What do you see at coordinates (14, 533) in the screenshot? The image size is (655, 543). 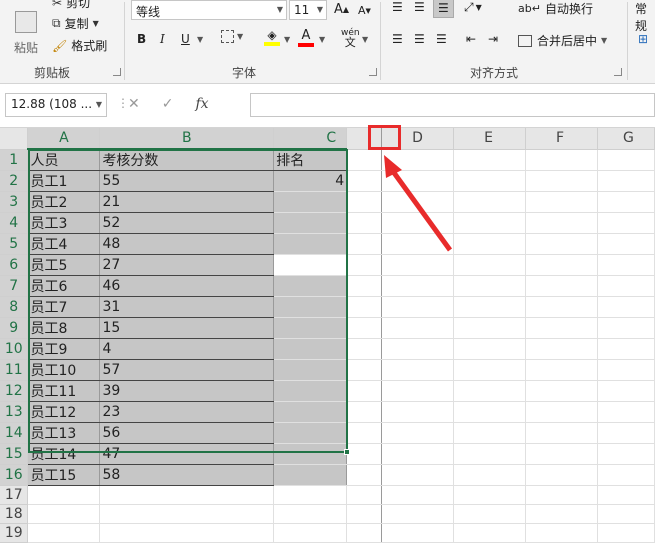 I see `row-header: 19` at bounding box center [14, 533].